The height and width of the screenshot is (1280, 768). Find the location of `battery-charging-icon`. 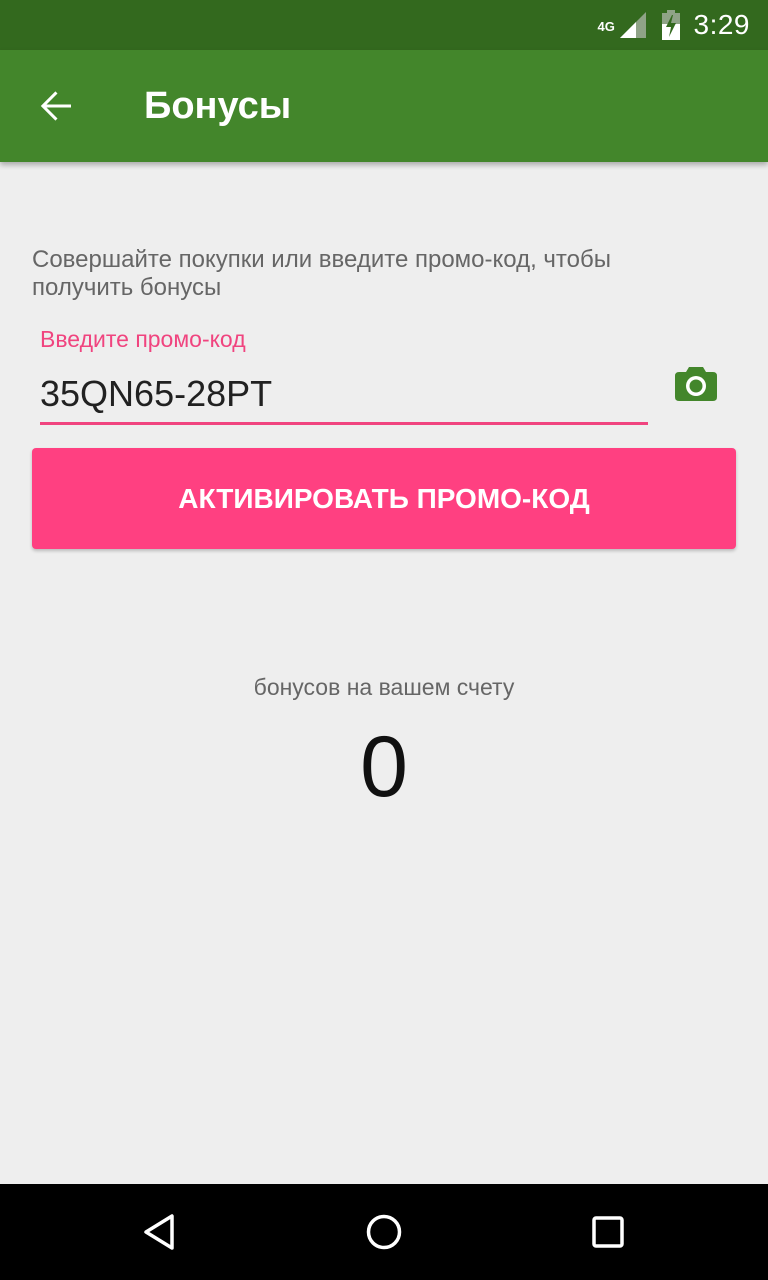

battery-charging-icon is located at coordinates (671, 25).